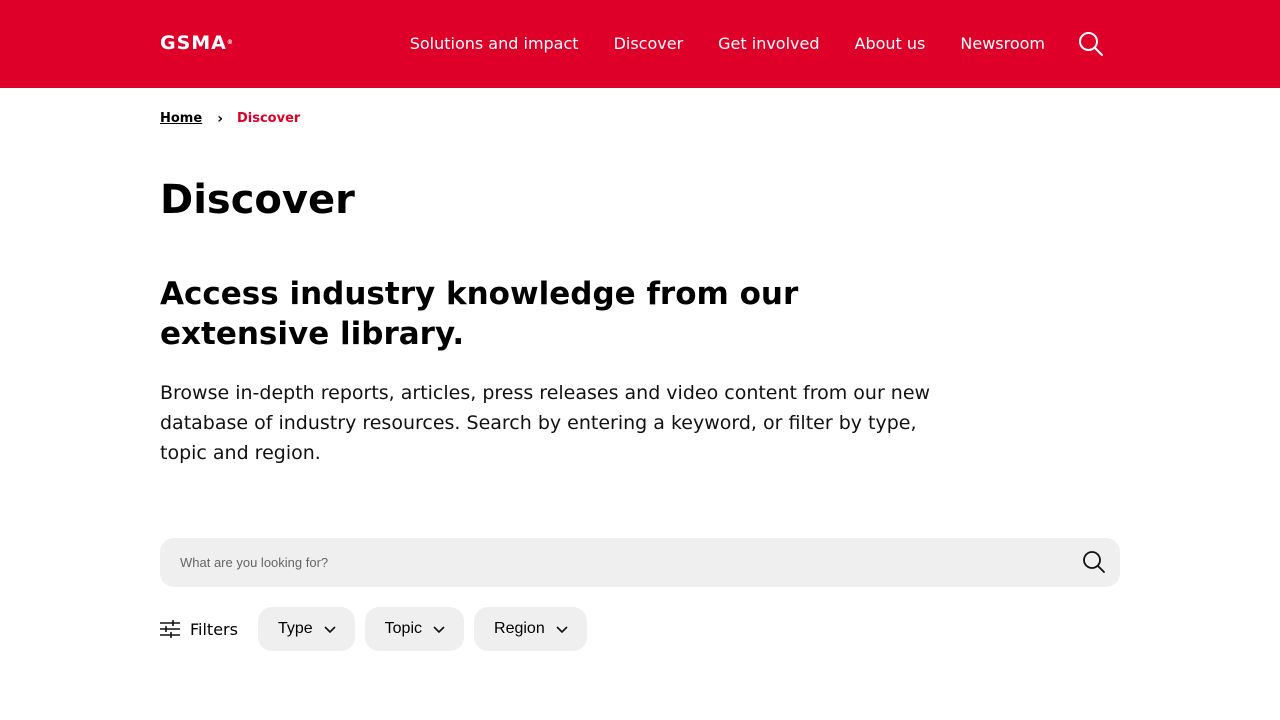 This screenshot has height=720, width=1280. Describe the element at coordinates (649, 44) in the screenshot. I see `nav-discover: Discover` at that location.